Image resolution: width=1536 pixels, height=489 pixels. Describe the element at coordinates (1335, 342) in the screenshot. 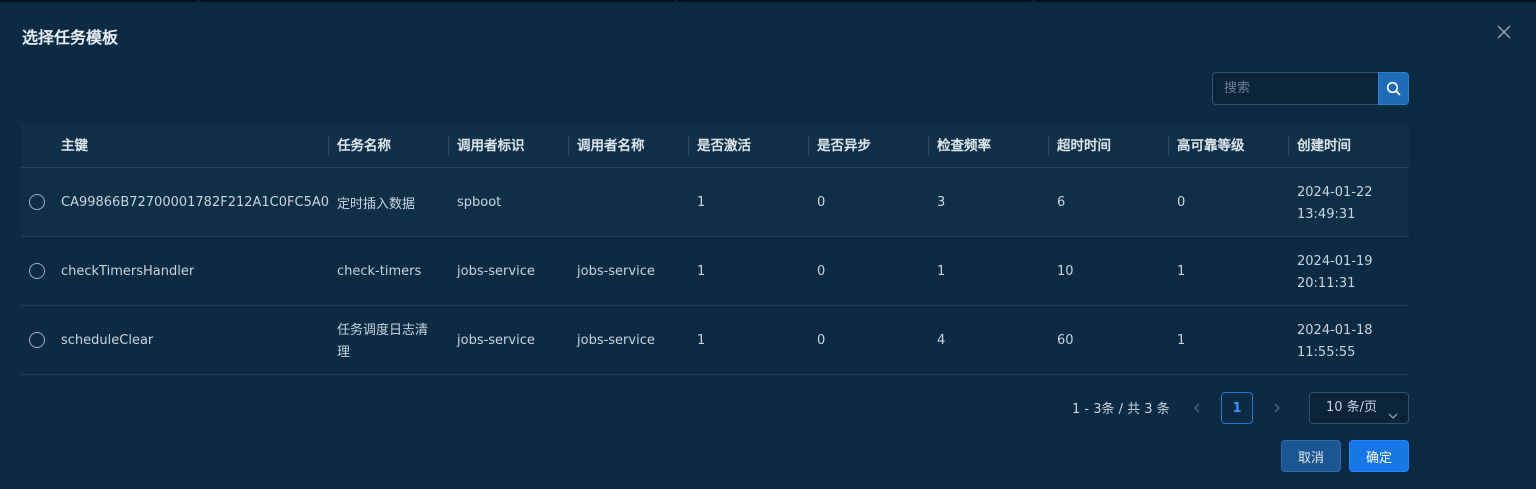

I see `cell-created-time: 2024-01-18 11:55:55` at that location.